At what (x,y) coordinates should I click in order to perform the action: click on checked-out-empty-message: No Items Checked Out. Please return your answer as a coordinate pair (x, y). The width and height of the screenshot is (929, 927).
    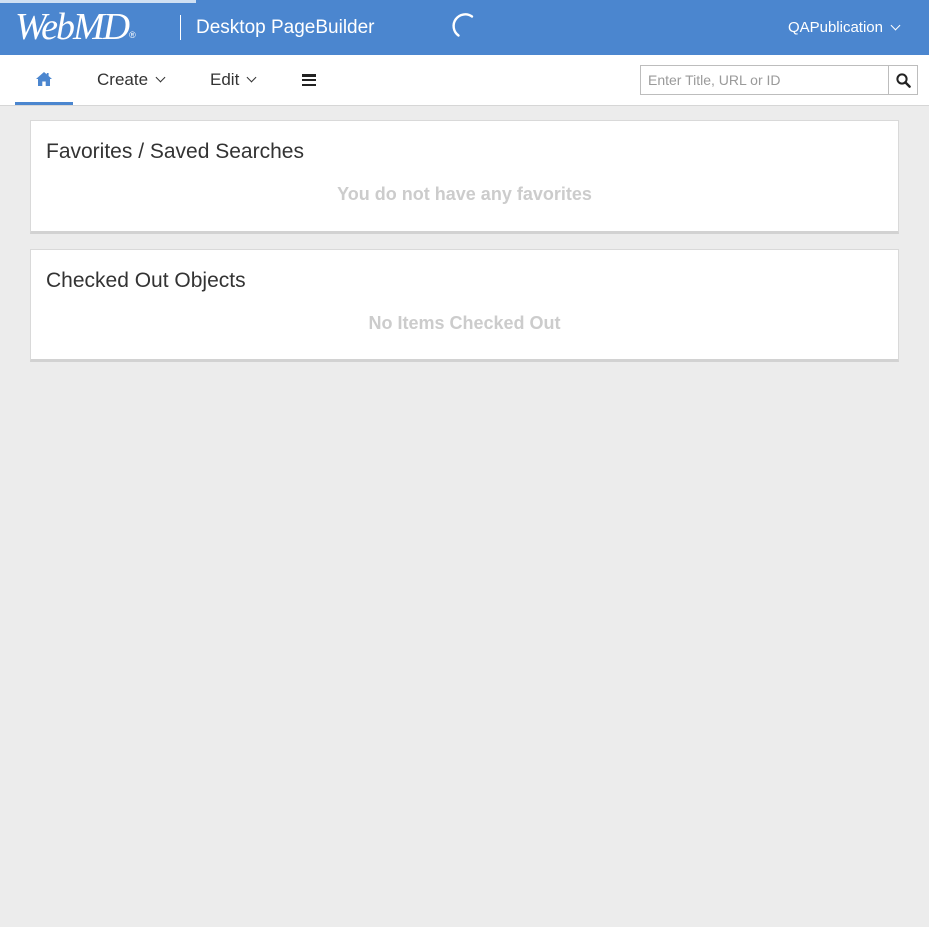
    Looking at the image, I should click on (464, 323).